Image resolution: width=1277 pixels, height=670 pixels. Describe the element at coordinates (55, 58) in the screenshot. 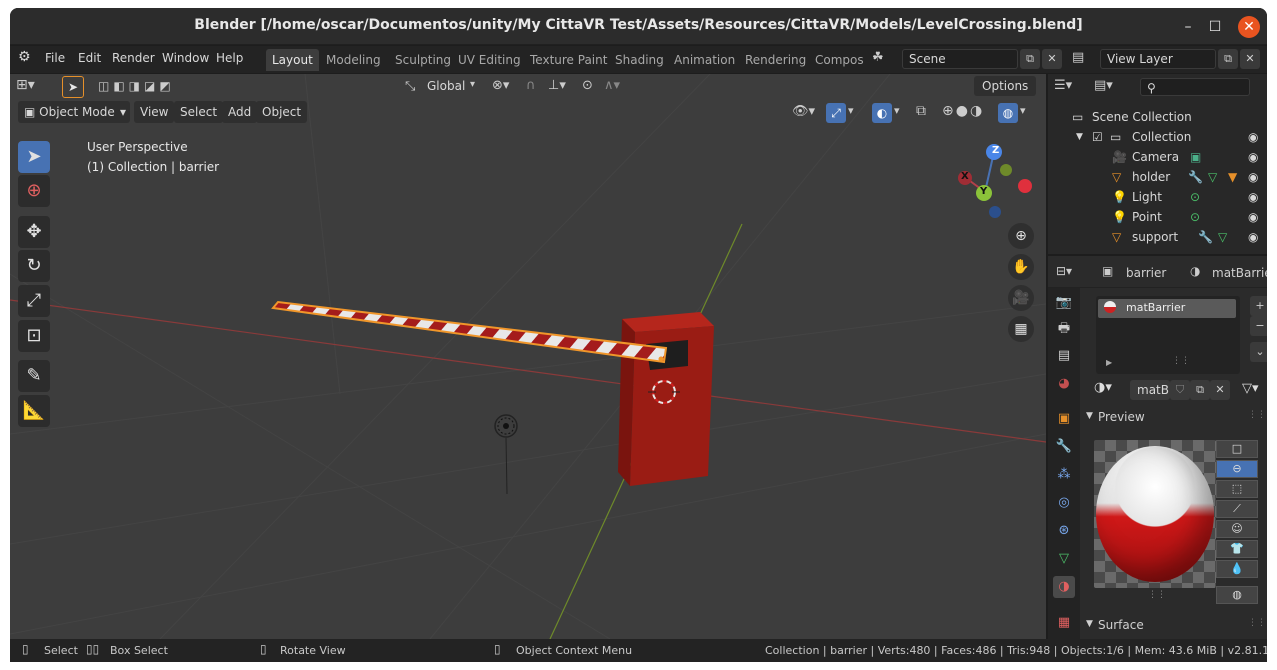

I see `menu-file: File` at that location.